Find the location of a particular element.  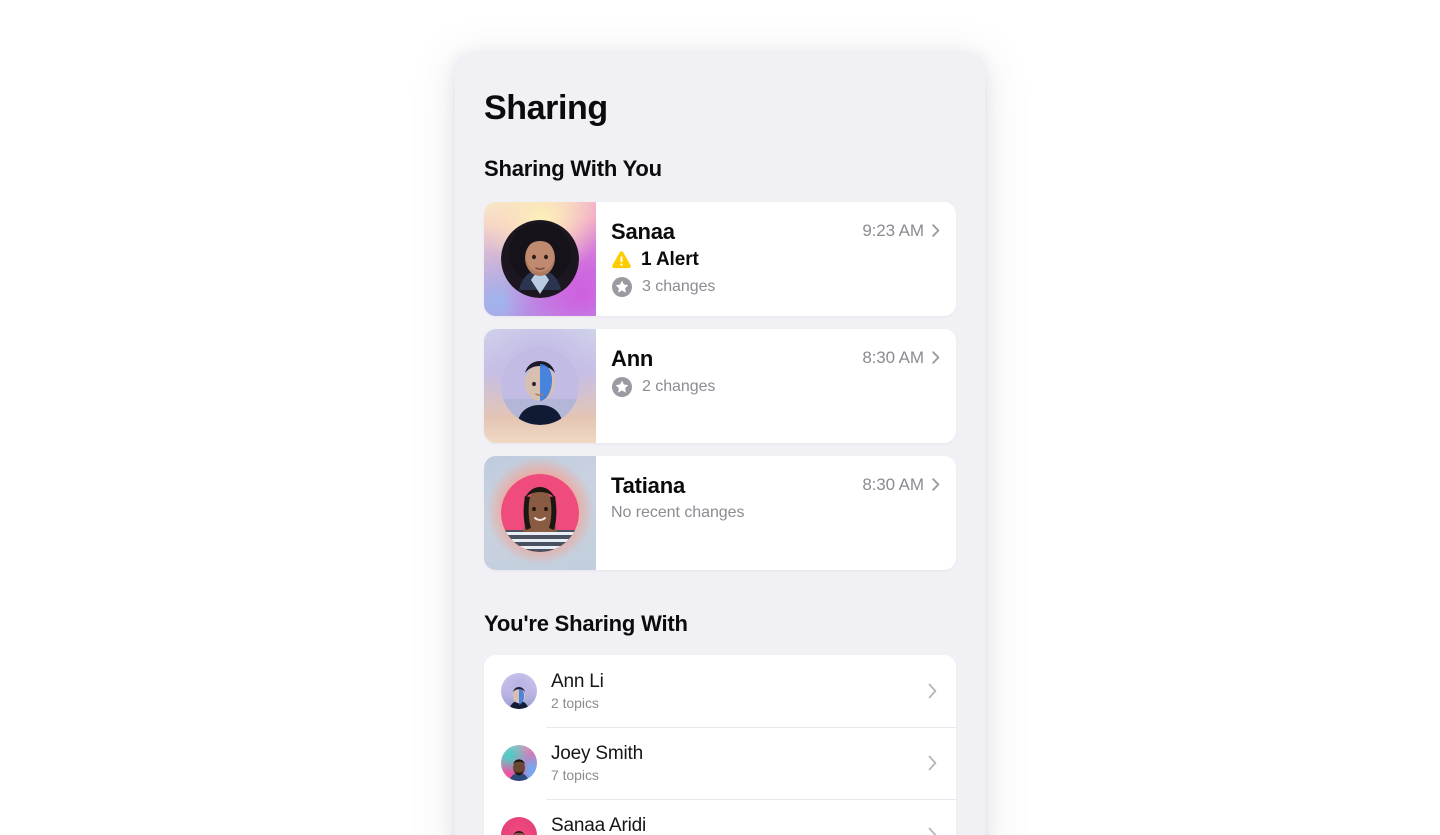

list-item-subtitle: 7 topics is located at coordinates (575, 774).